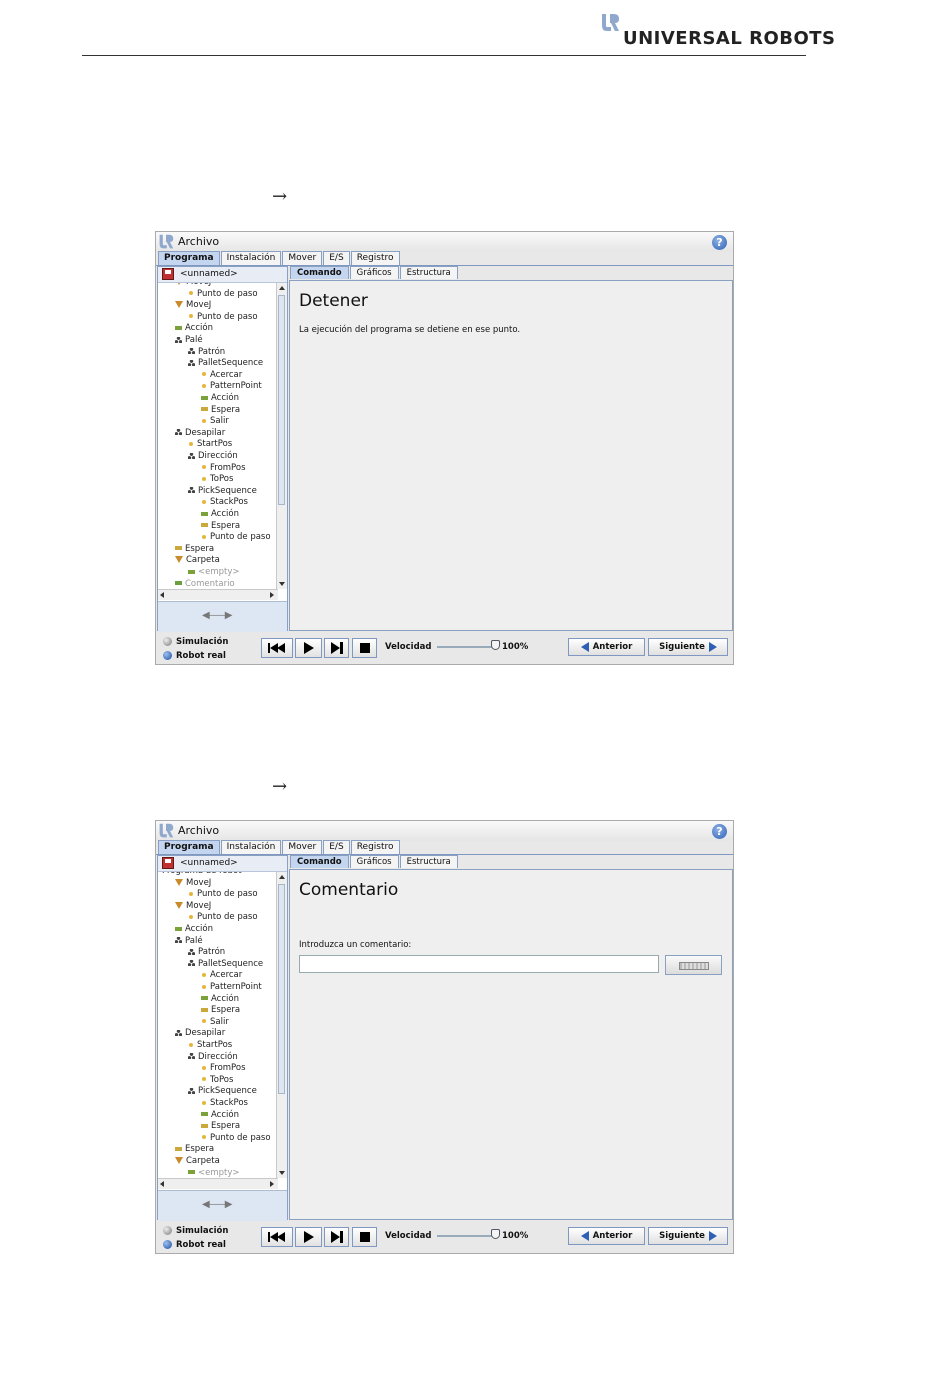 Image resolution: width=950 pixels, height=1378 pixels. What do you see at coordinates (479, 964) in the screenshot?
I see `comment-input` at bounding box center [479, 964].